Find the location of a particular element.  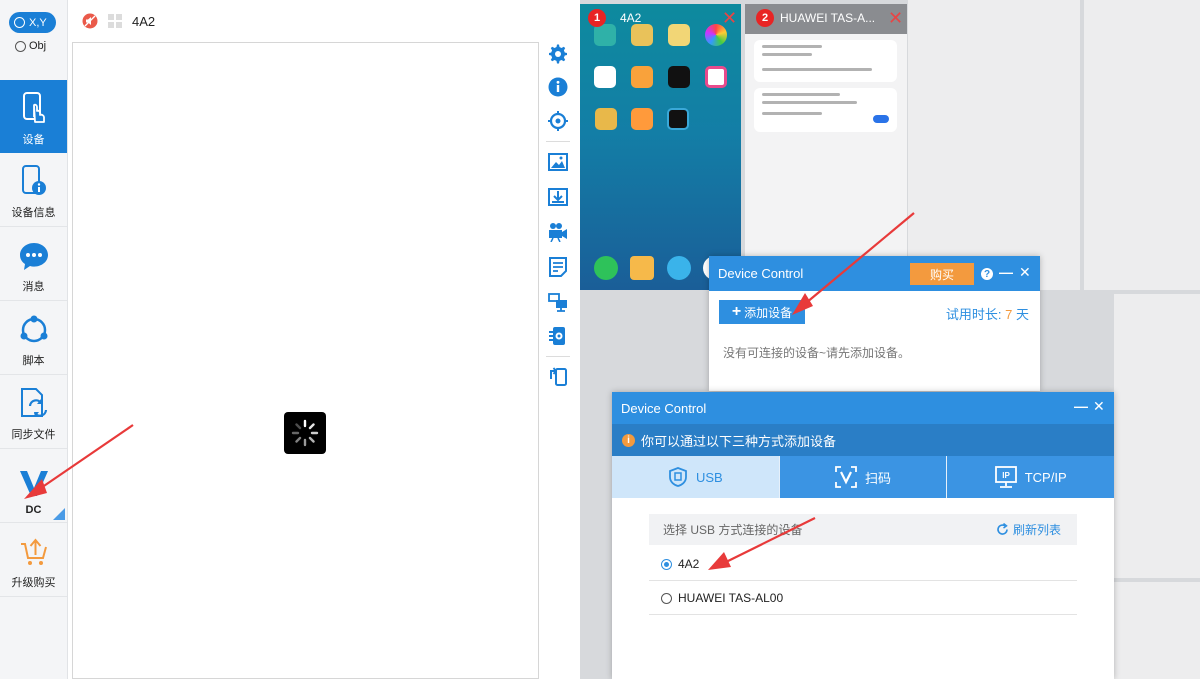

settings-button is located at coordinates (558, 54).